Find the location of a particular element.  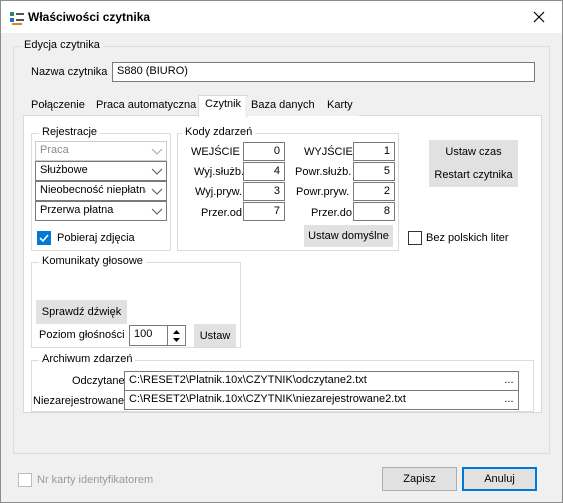

event-archive-label: Archiwum zdarzeń is located at coordinates (87, 359).